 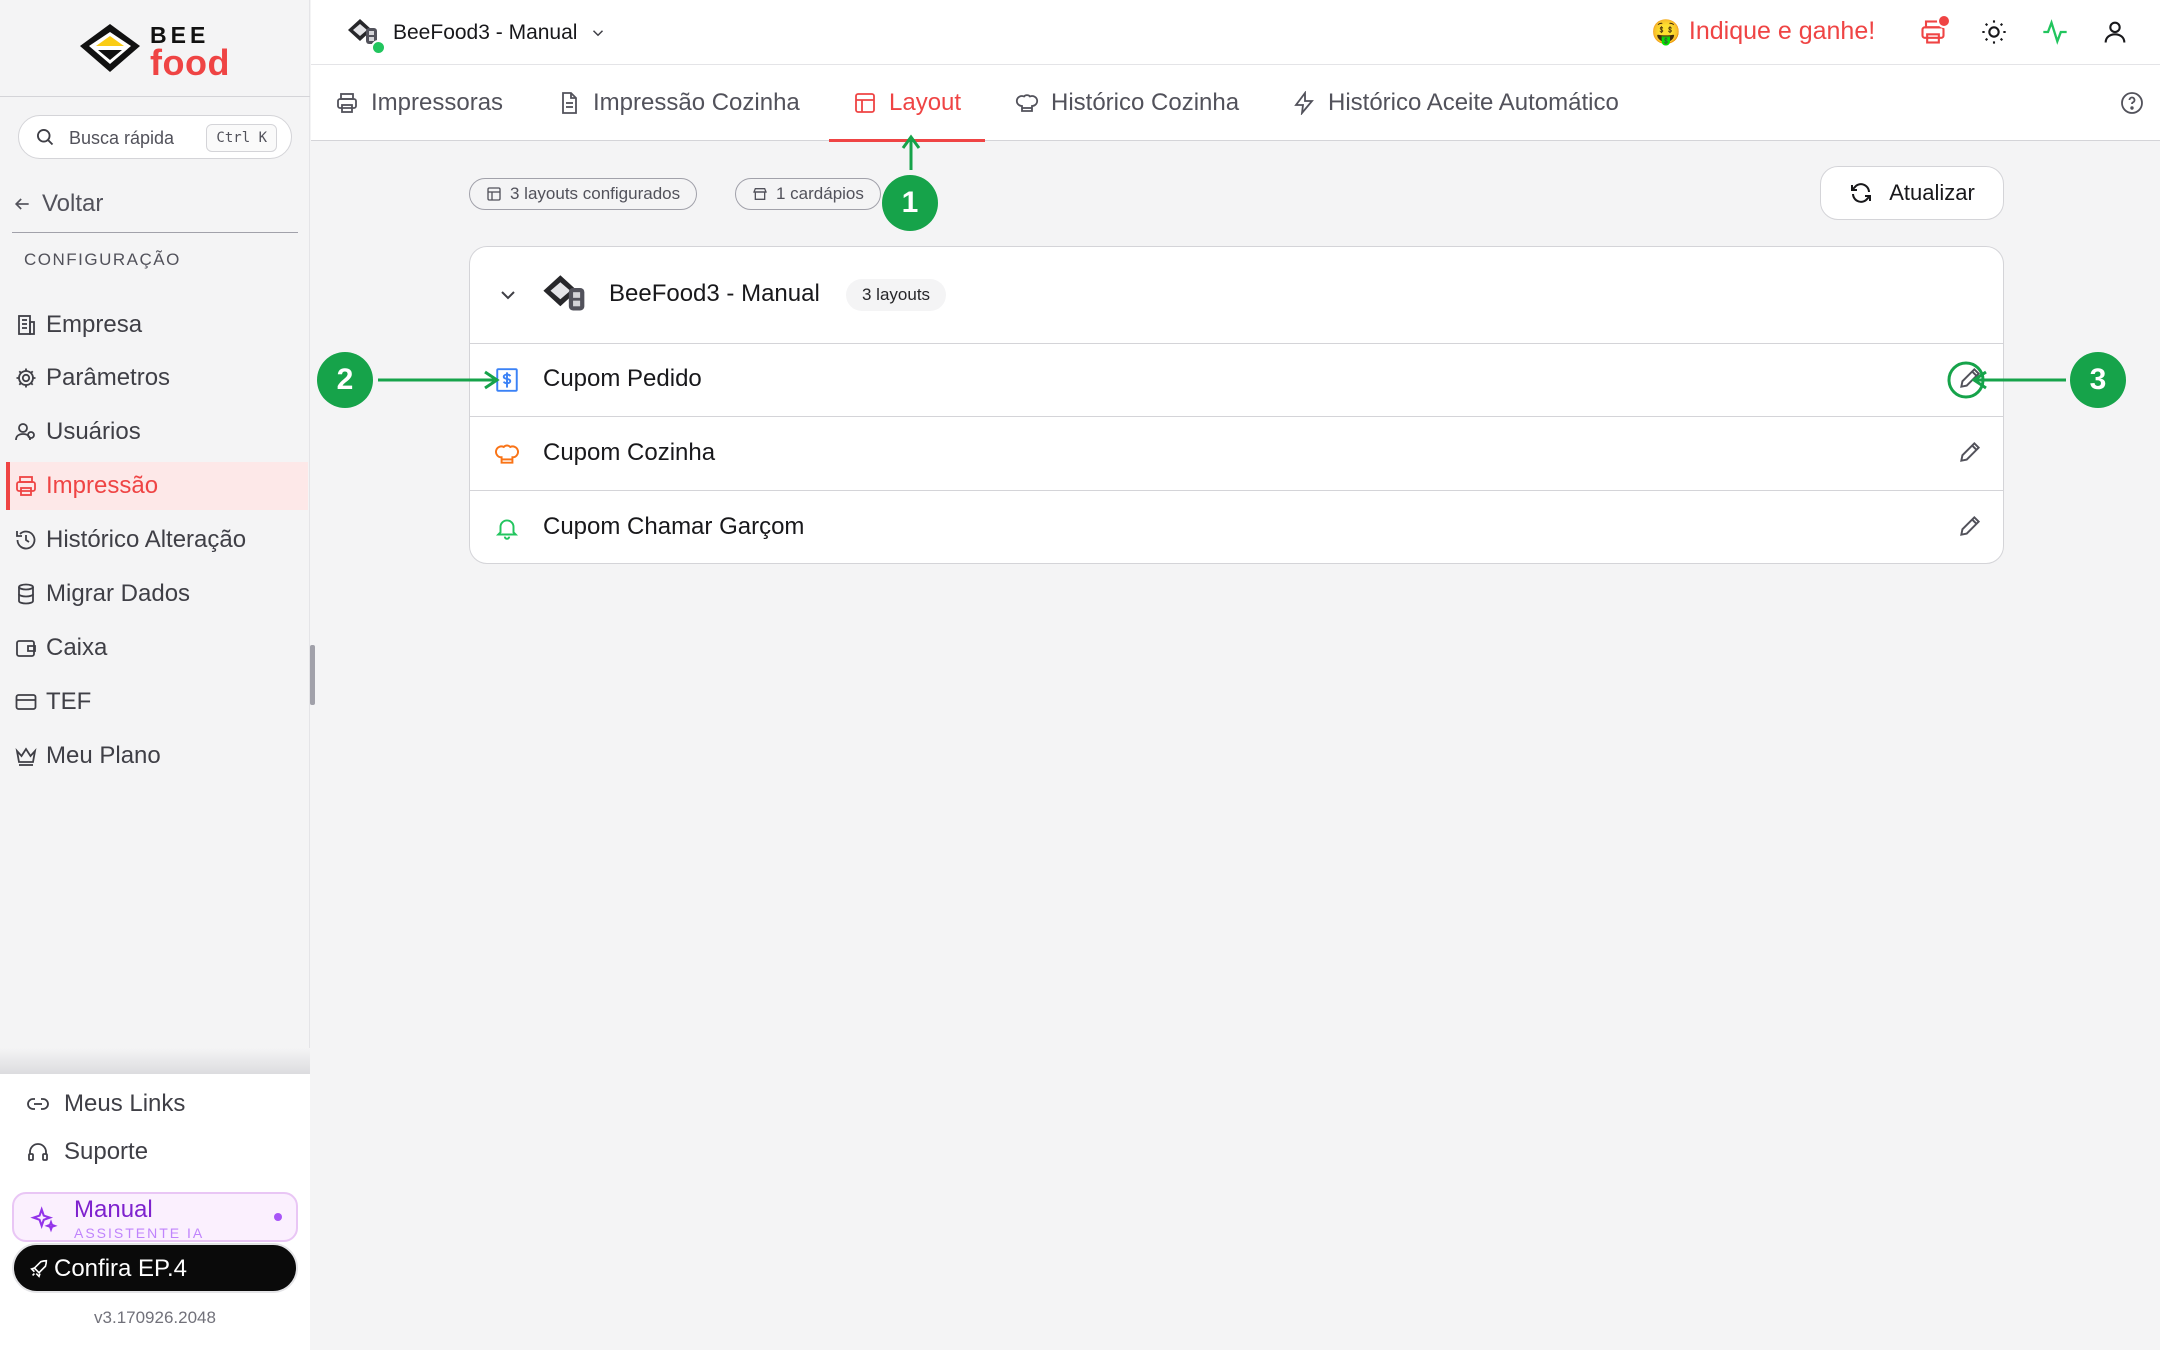 I want to click on annotation-badge-1: 1, so click(x=910, y=203).